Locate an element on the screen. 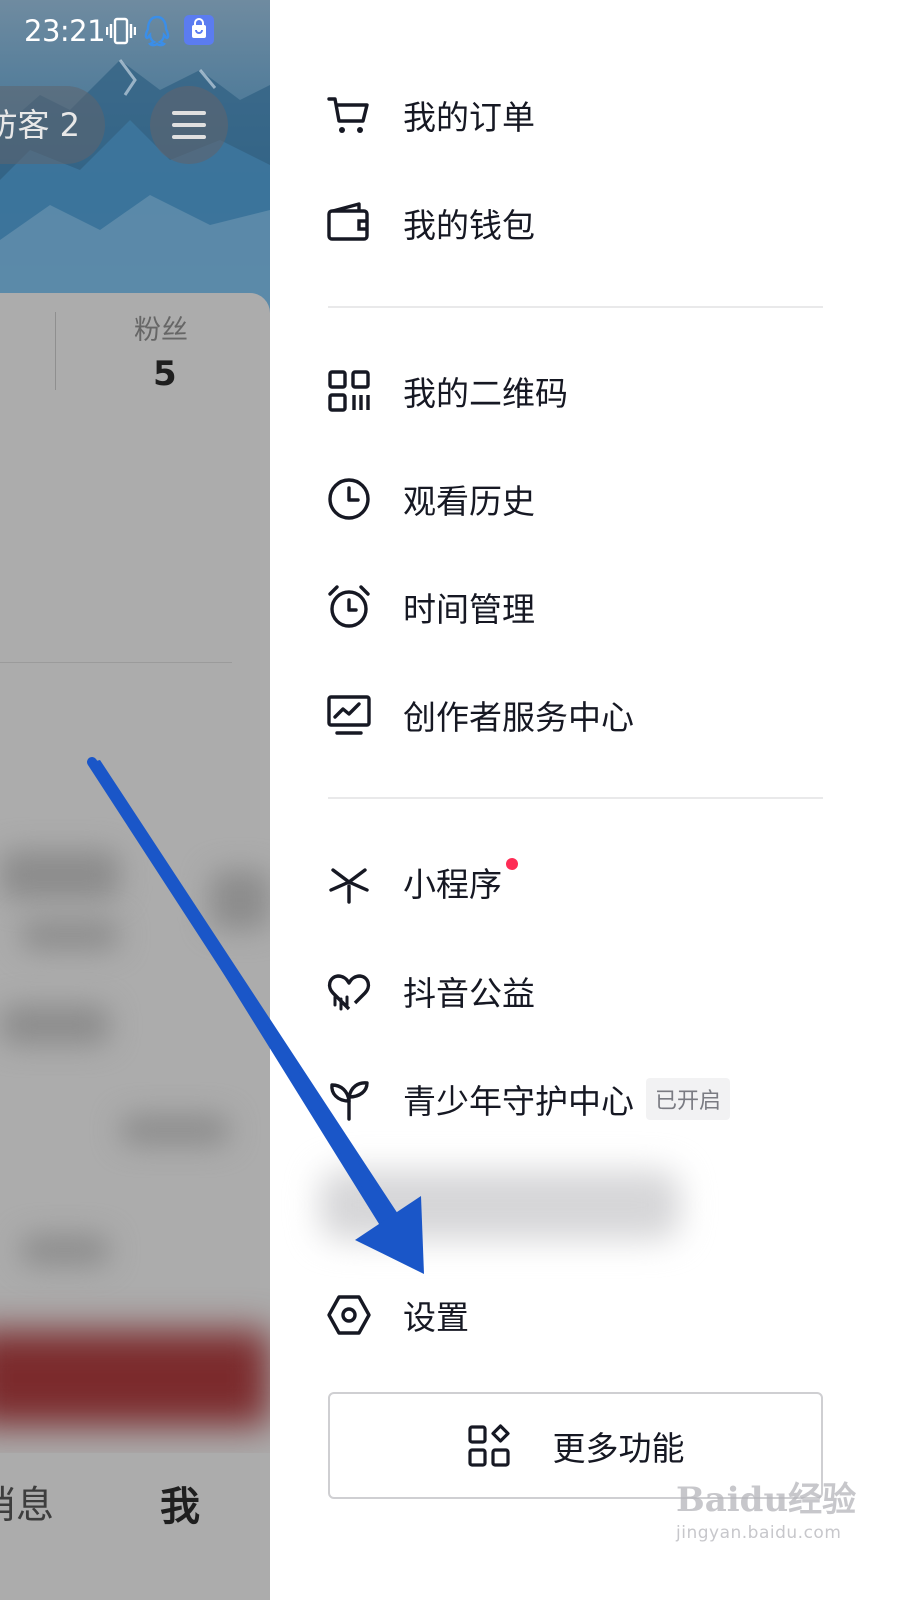 The width and height of the screenshot is (900, 1600). menu-item-label: 抖音公益 is located at coordinates (469, 993).